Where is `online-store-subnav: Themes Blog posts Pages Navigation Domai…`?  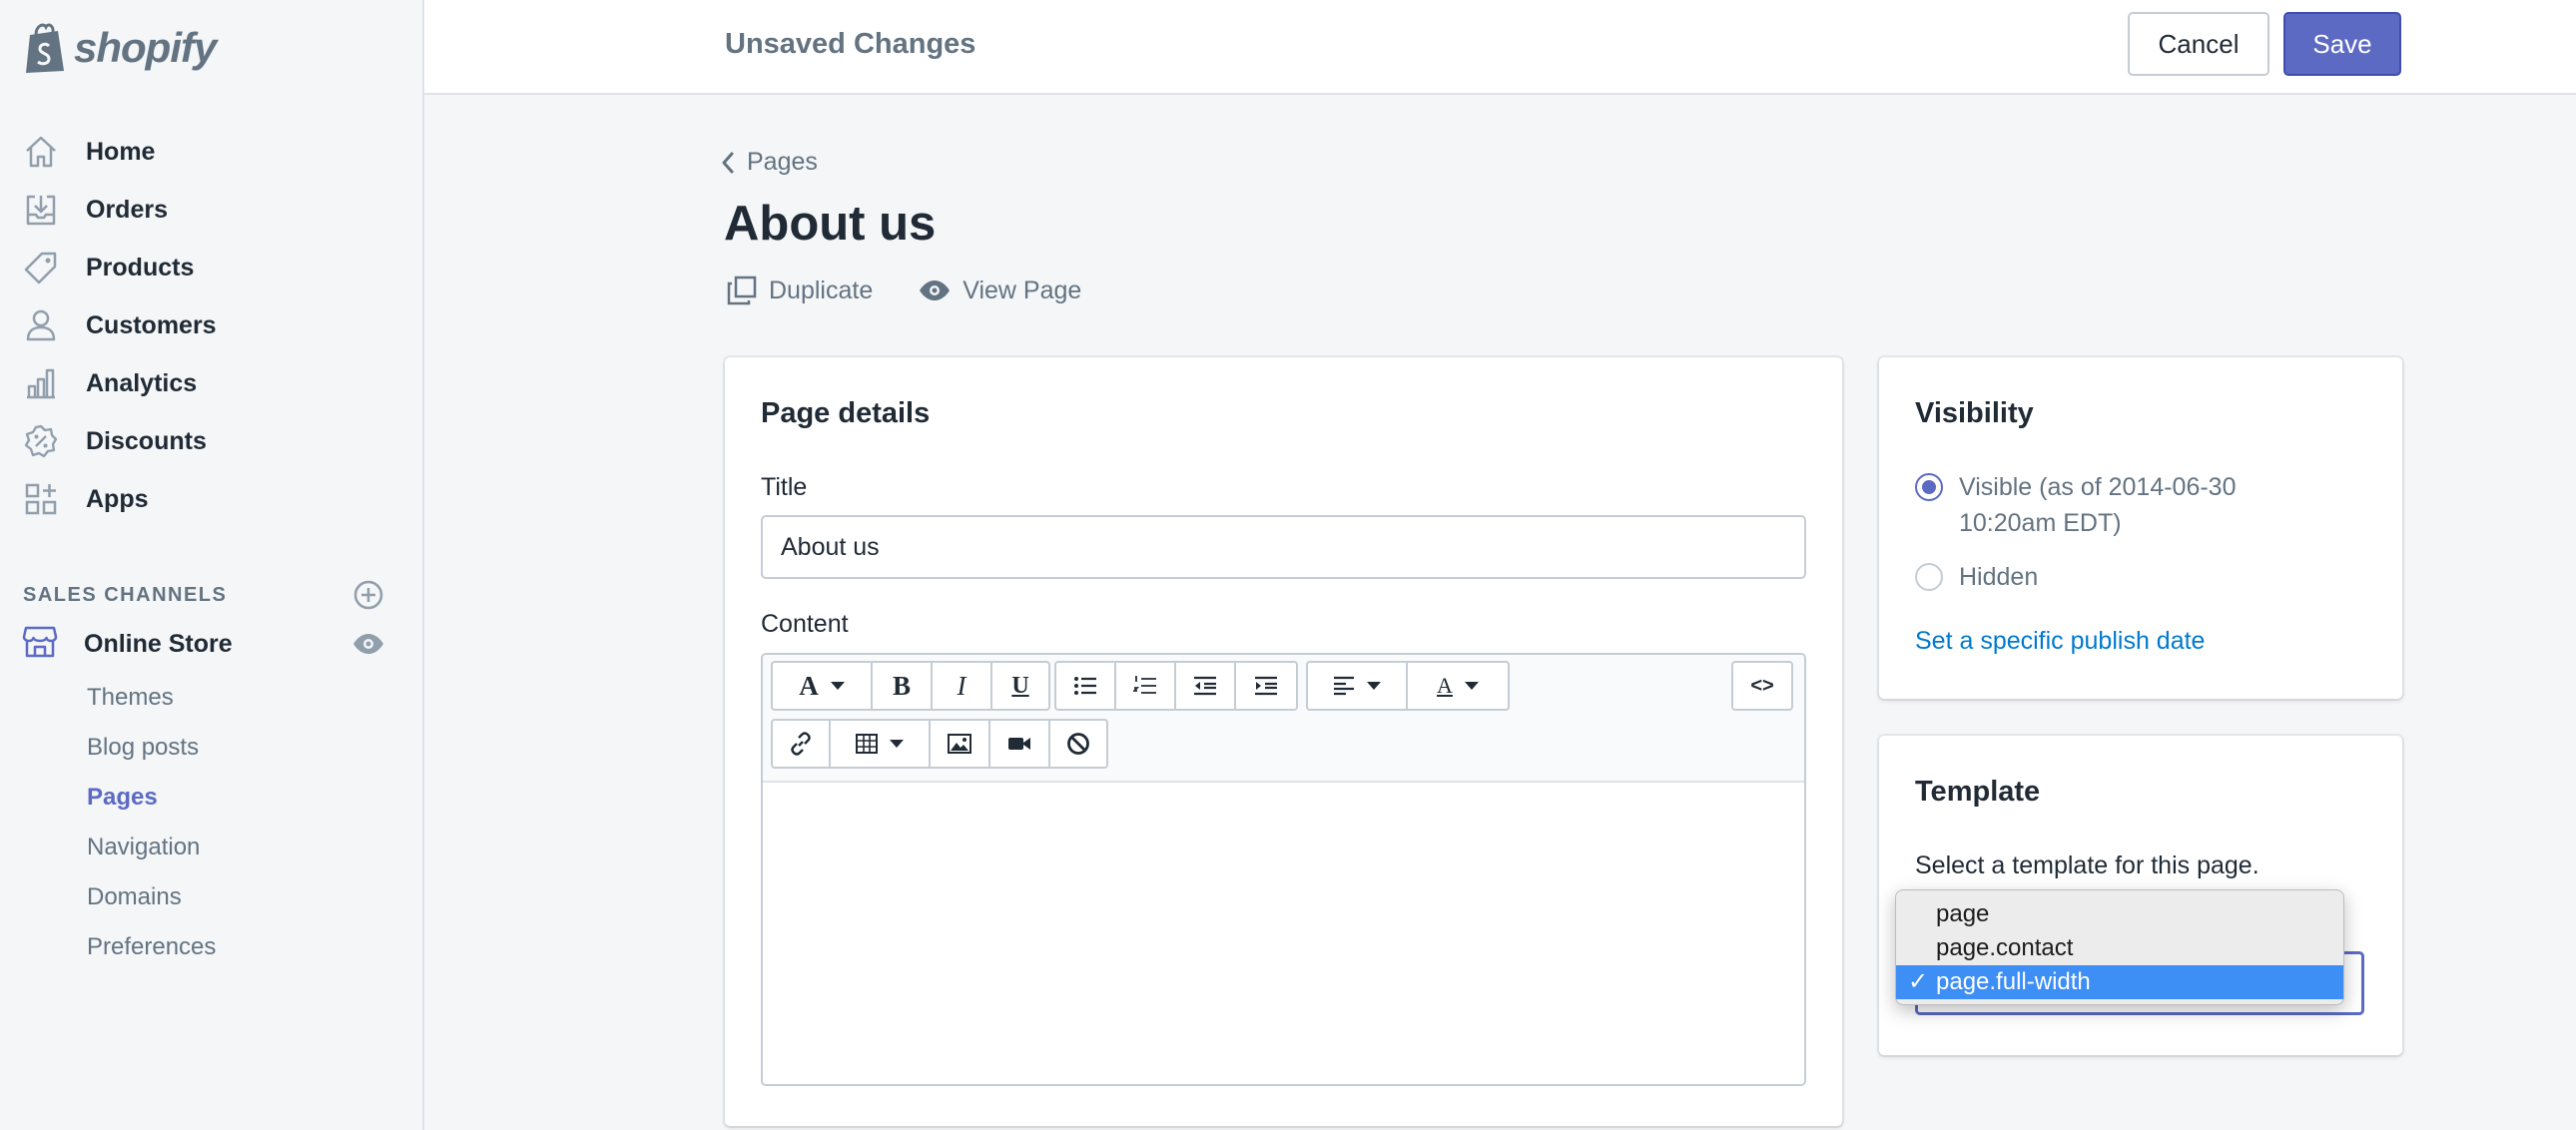
online-store-subnav: Themes Blog posts Pages Navigation Domai… is located at coordinates (211, 822).